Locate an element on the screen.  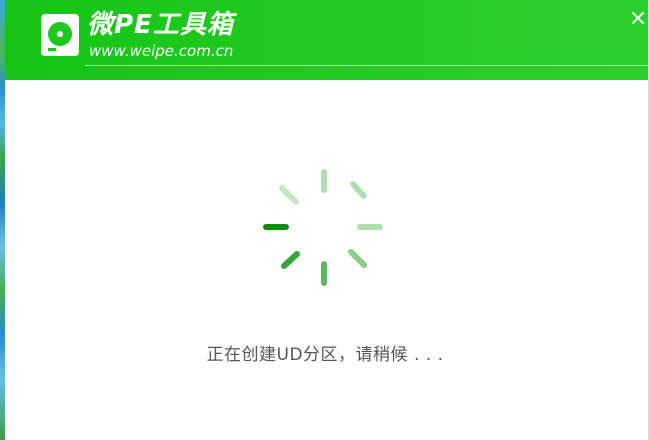
app-url: www.weipe.com.cn is located at coordinates (161, 51).